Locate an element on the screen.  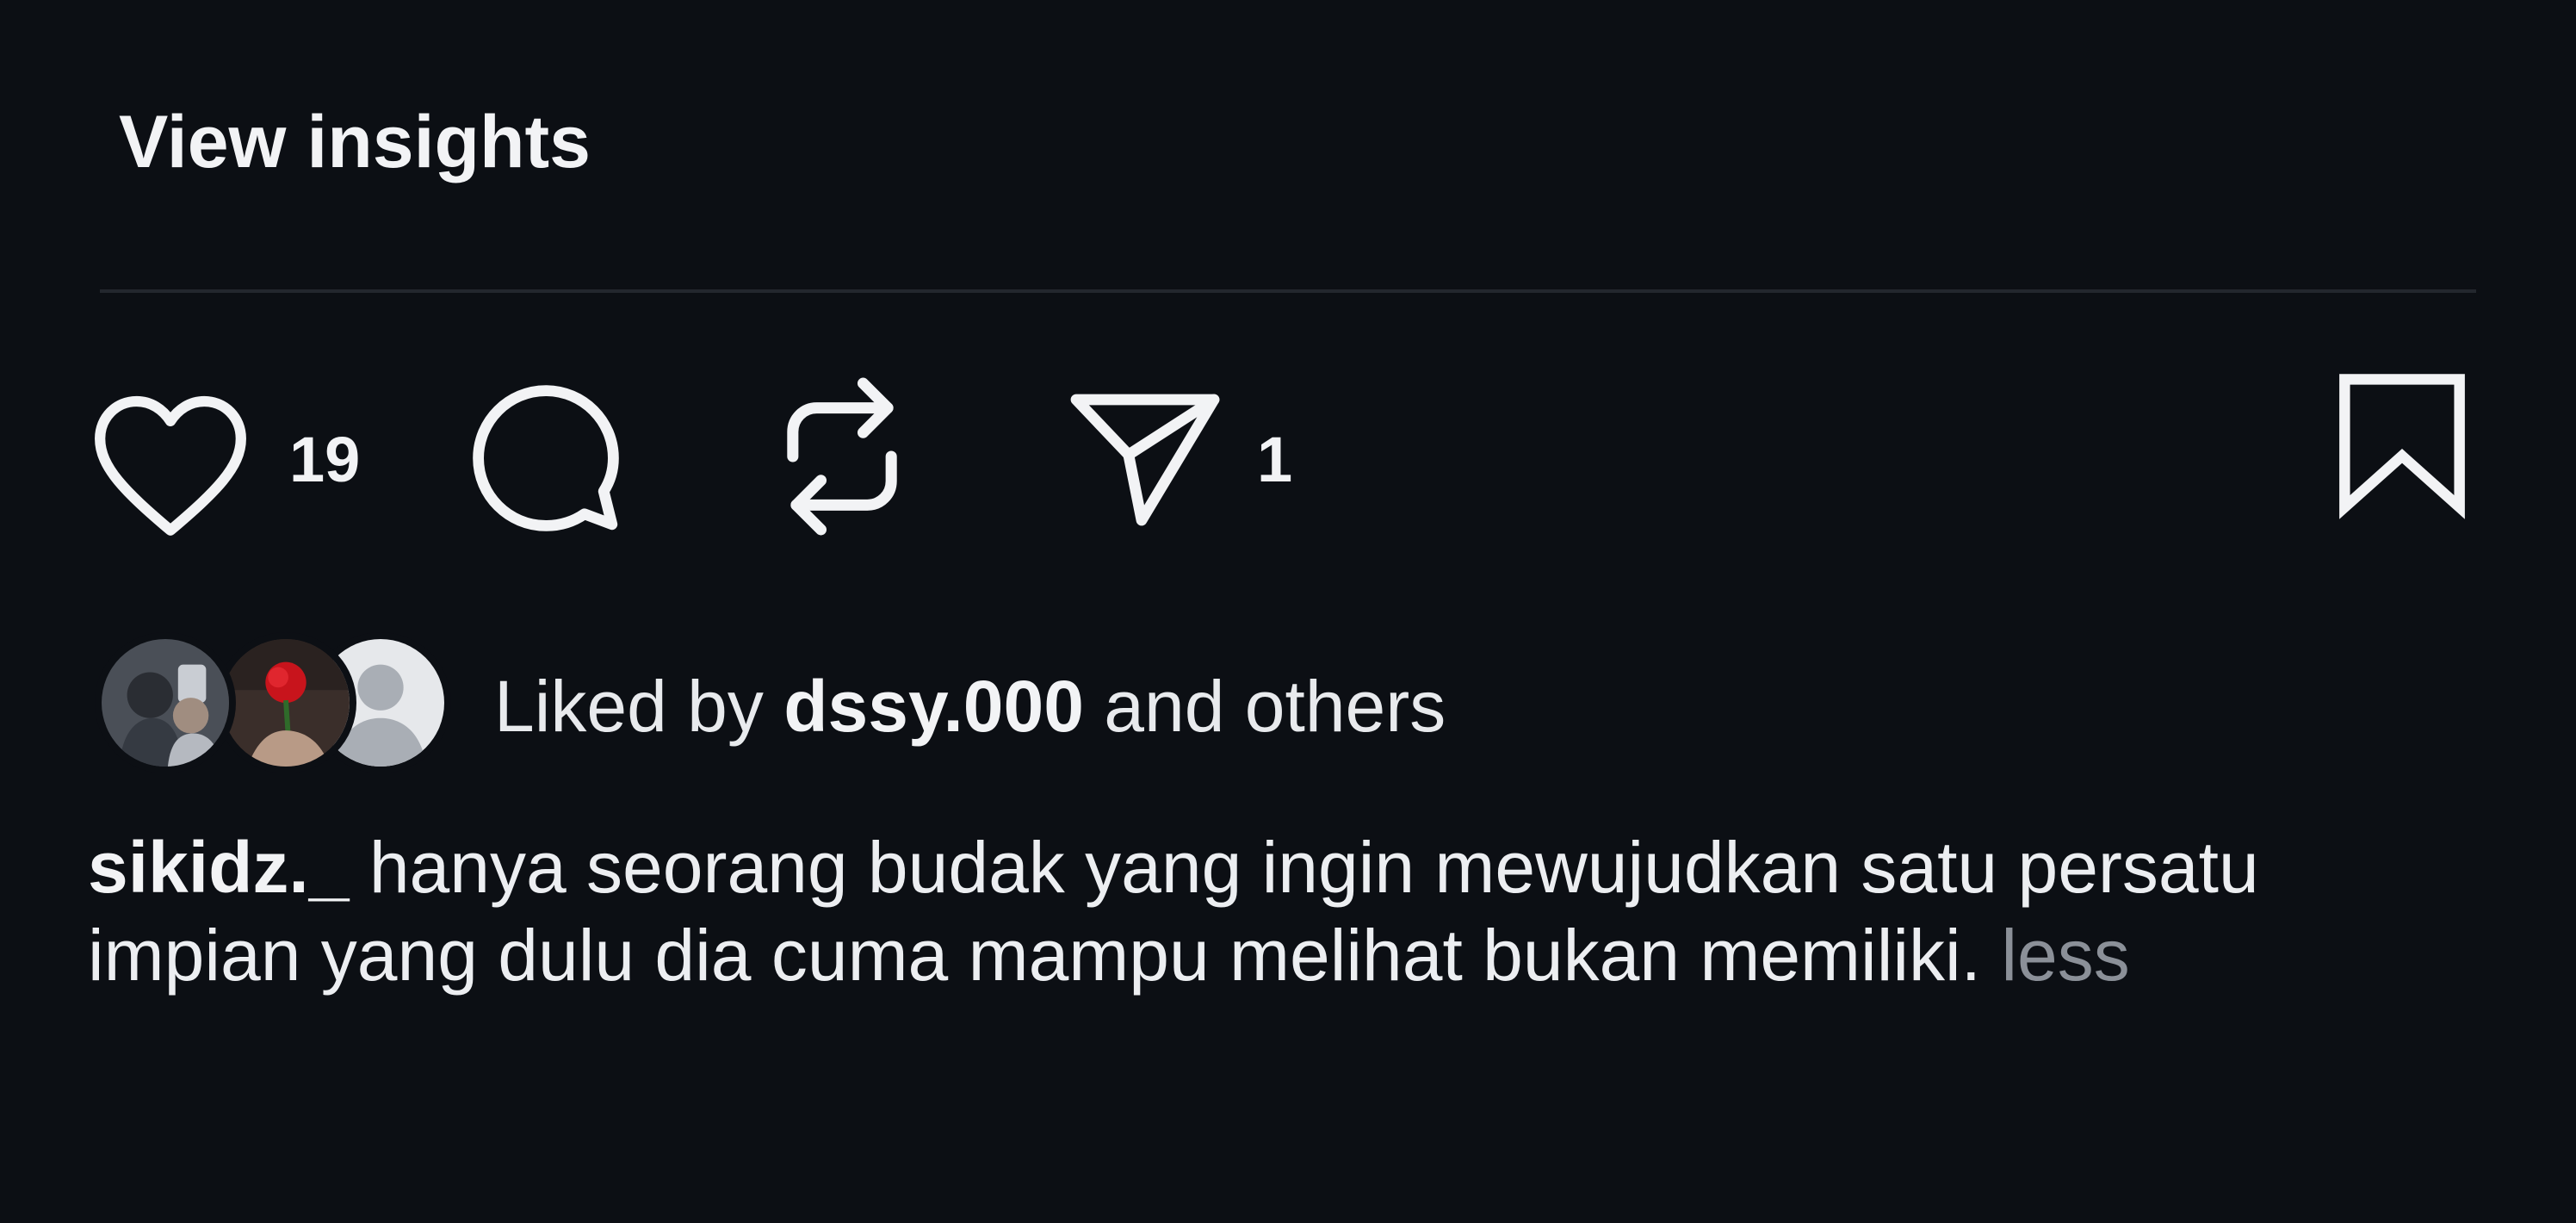
heart-icon is located at coordinates (170, 465).